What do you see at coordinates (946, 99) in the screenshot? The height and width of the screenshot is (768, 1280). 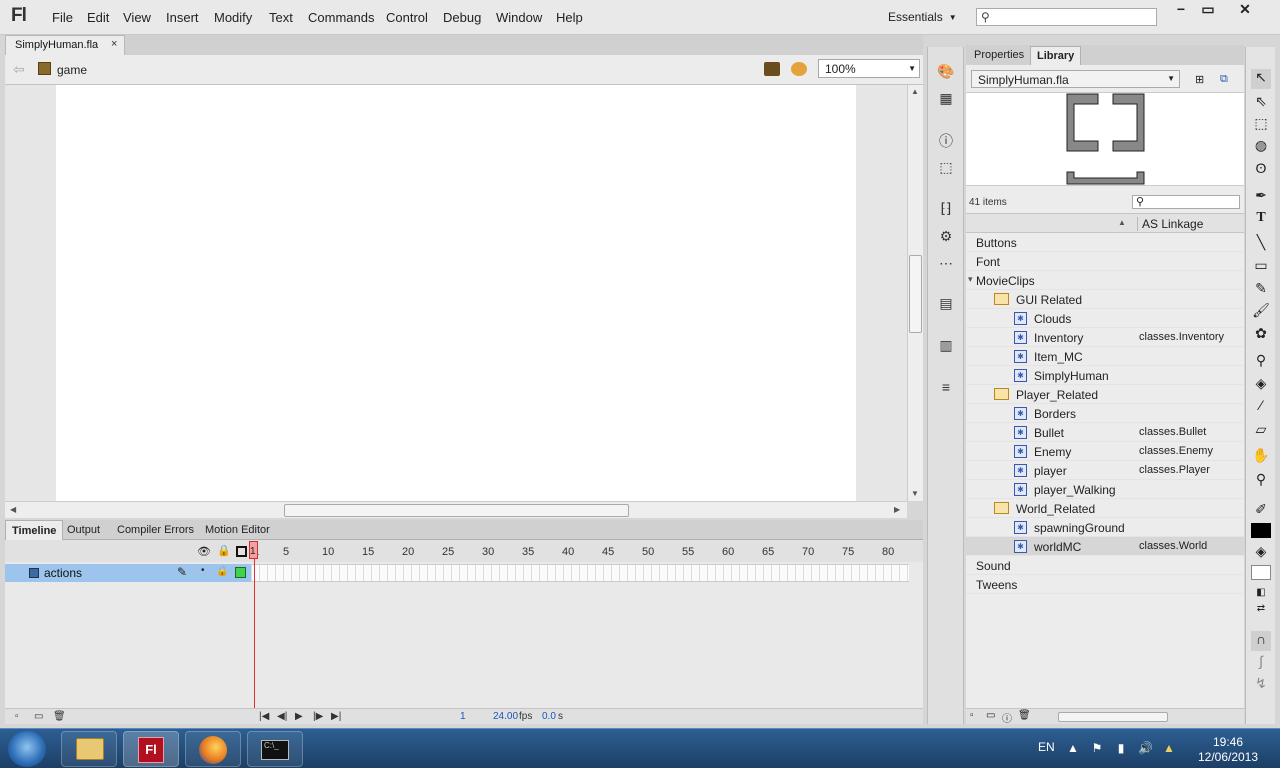 I see `swatches-icon: ▦` at bounding box center [946, 99].